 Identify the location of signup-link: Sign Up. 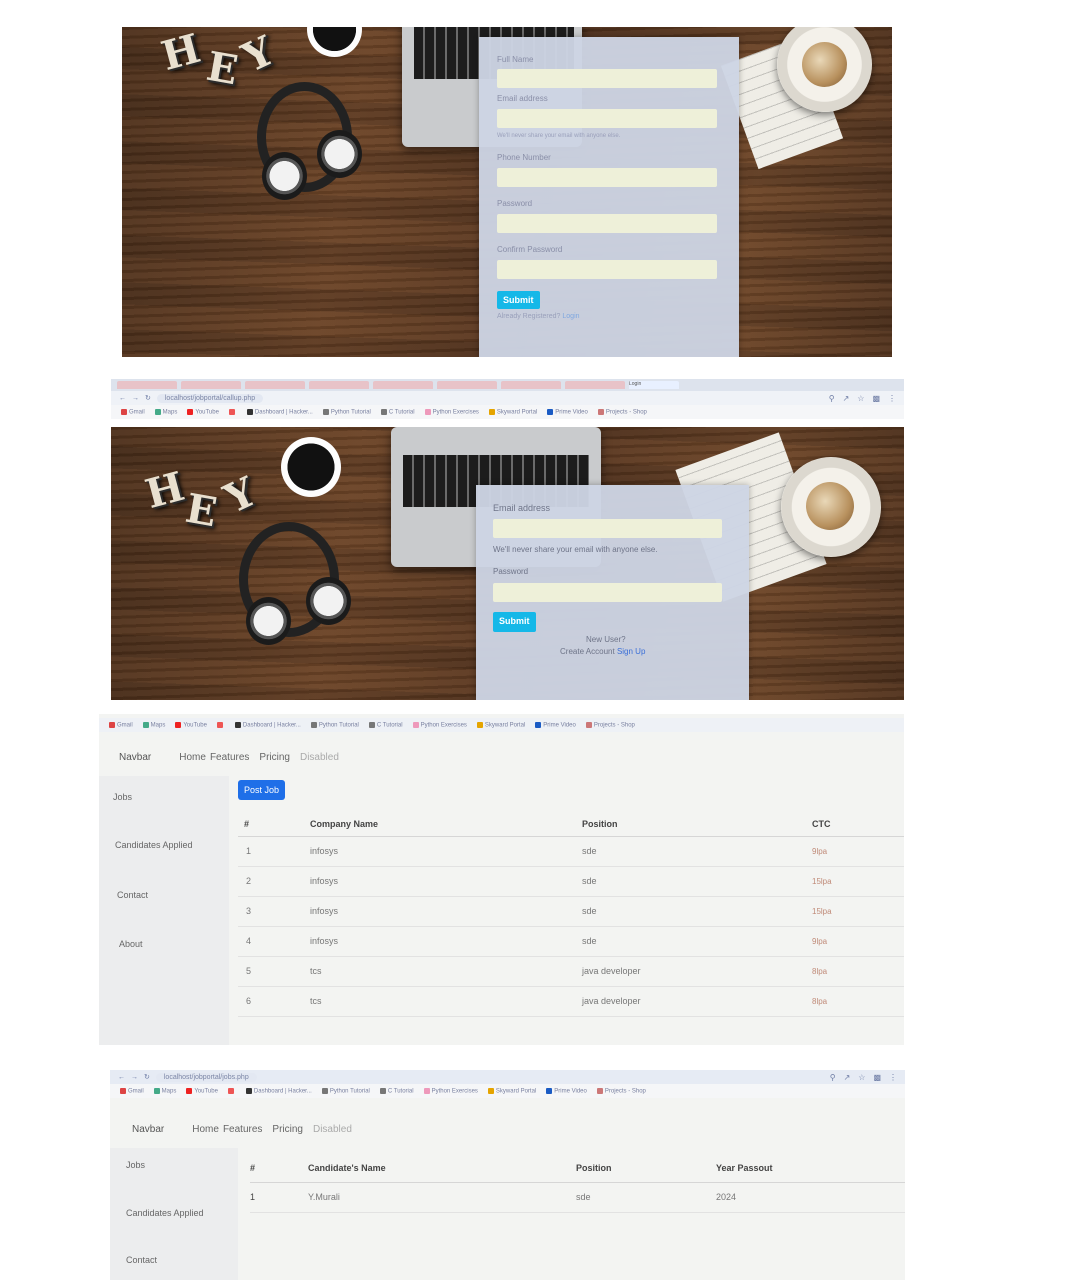
(631, 651).